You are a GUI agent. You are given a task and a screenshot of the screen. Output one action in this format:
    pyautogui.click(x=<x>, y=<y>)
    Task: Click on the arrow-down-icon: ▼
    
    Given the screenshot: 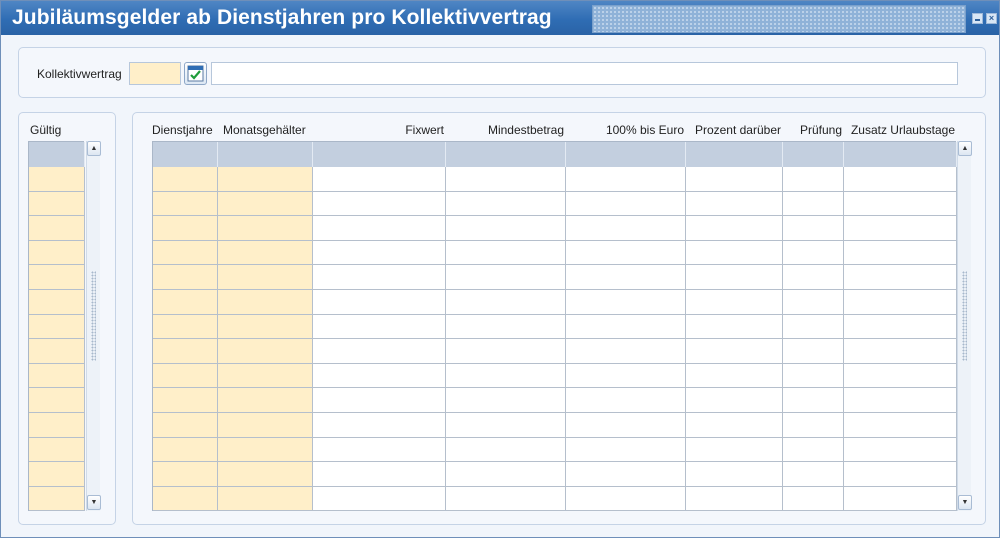 What is the action you would take?
    pyautogui.click(x=965, y=502)
    